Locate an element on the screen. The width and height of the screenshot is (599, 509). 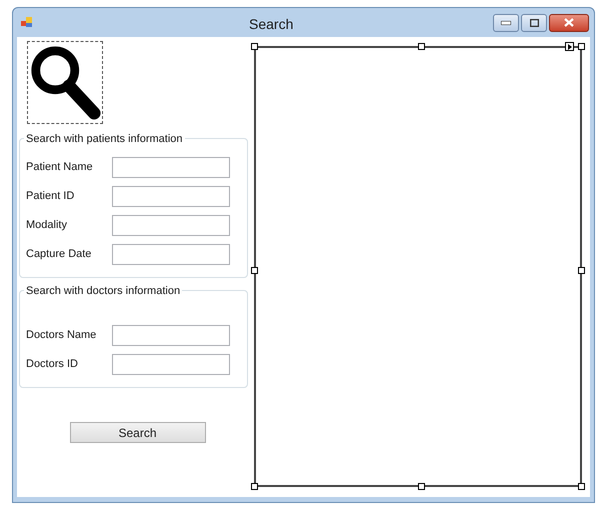
arrow-icon is located at coordinates (570, 47).